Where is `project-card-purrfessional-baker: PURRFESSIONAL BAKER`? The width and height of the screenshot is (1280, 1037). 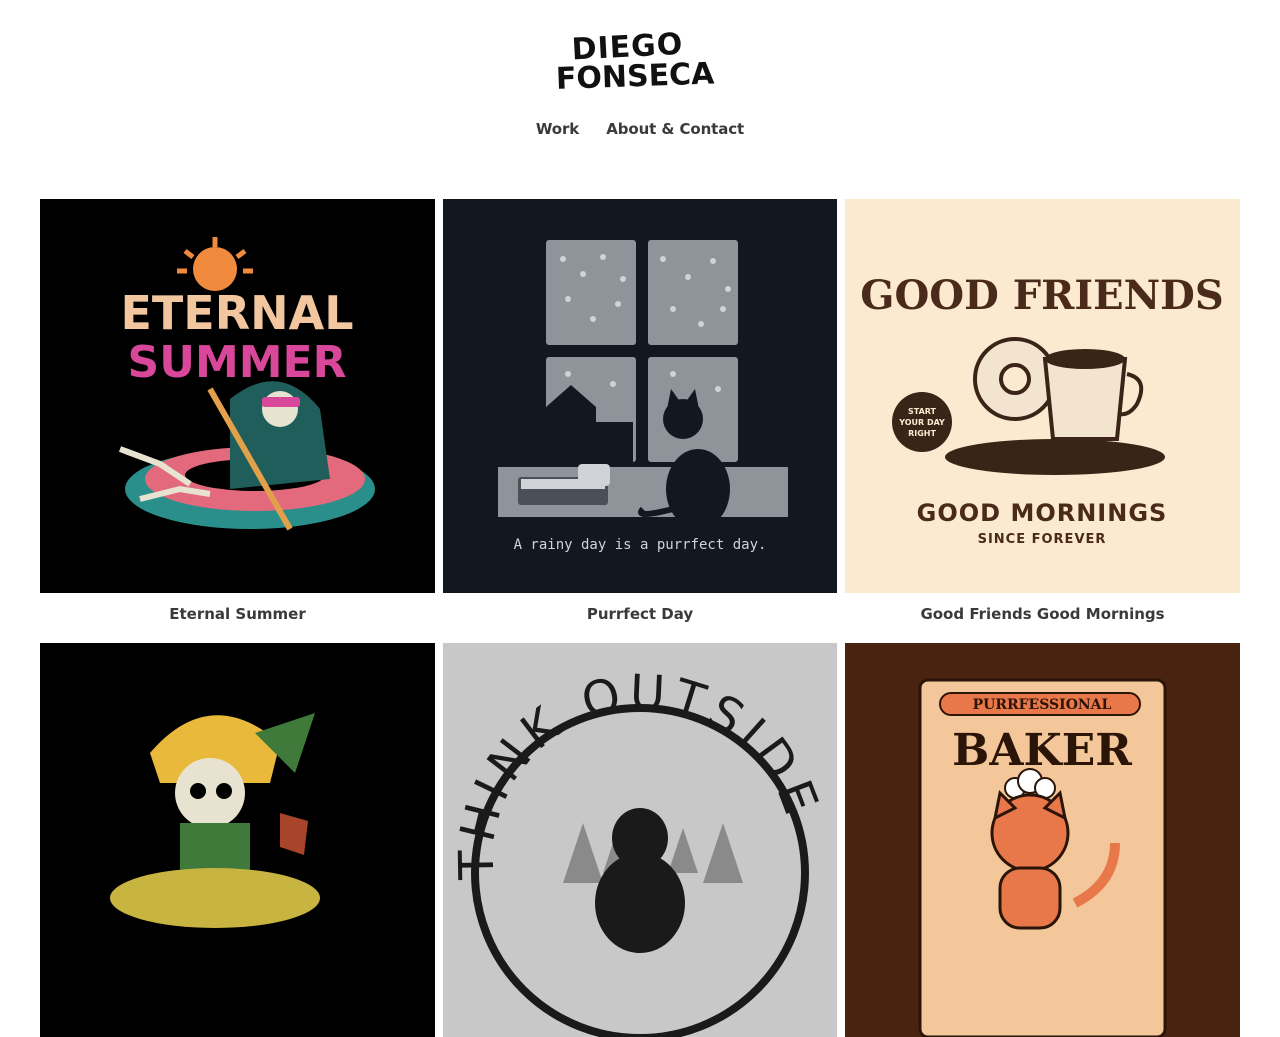
project-card-purrfessional-baker: PURRFESSIONAL BAKER is located at coordinates (1042, 840).